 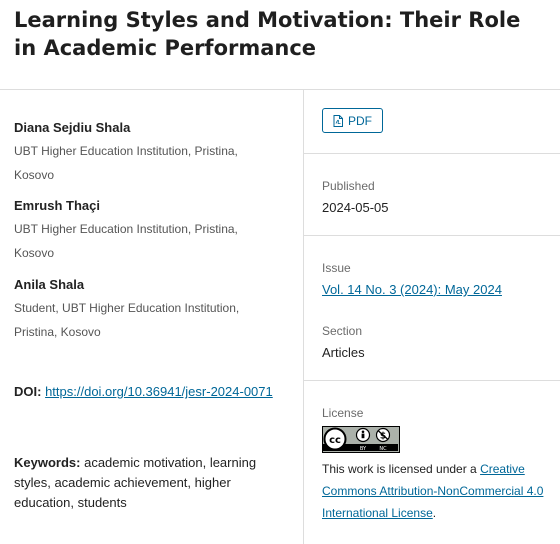 What do you see at coordinates (399, 469) in the screenshot?
I see `license-text-prefix: This work is licensed under a` at bounding box center [399, 469].